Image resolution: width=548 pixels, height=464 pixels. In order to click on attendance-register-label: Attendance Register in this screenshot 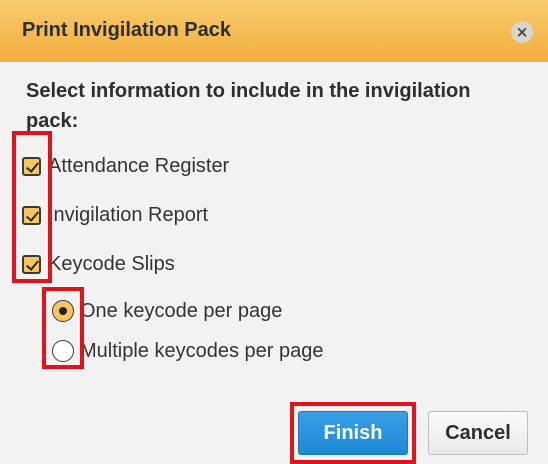, I will do `click(139, 165)`.